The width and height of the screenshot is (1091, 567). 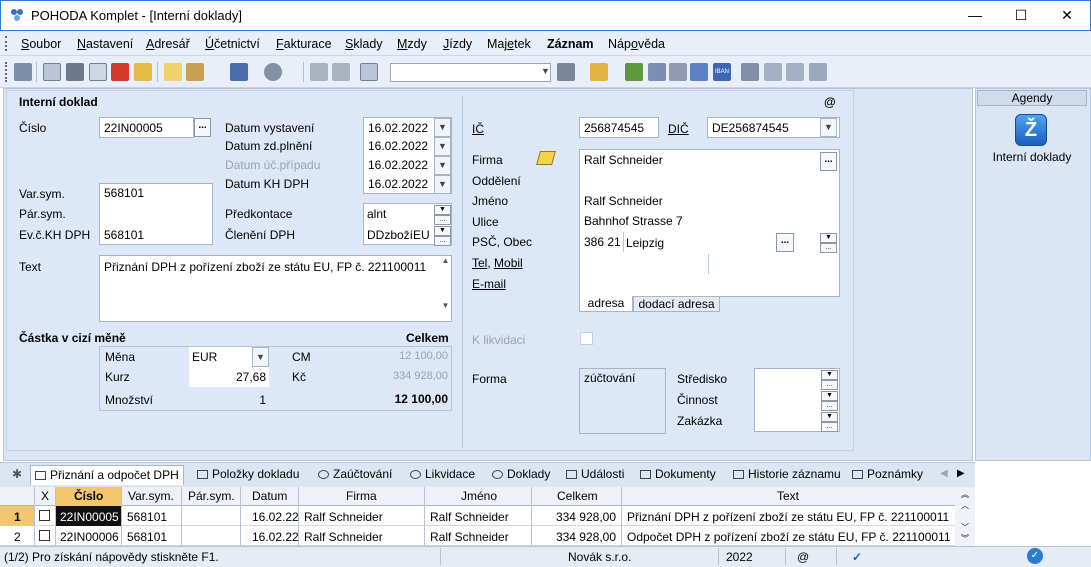 What do you see at coordinates (634, 72) in the screenshot?
I see `payment-icon` at bounding box center [634, 72].